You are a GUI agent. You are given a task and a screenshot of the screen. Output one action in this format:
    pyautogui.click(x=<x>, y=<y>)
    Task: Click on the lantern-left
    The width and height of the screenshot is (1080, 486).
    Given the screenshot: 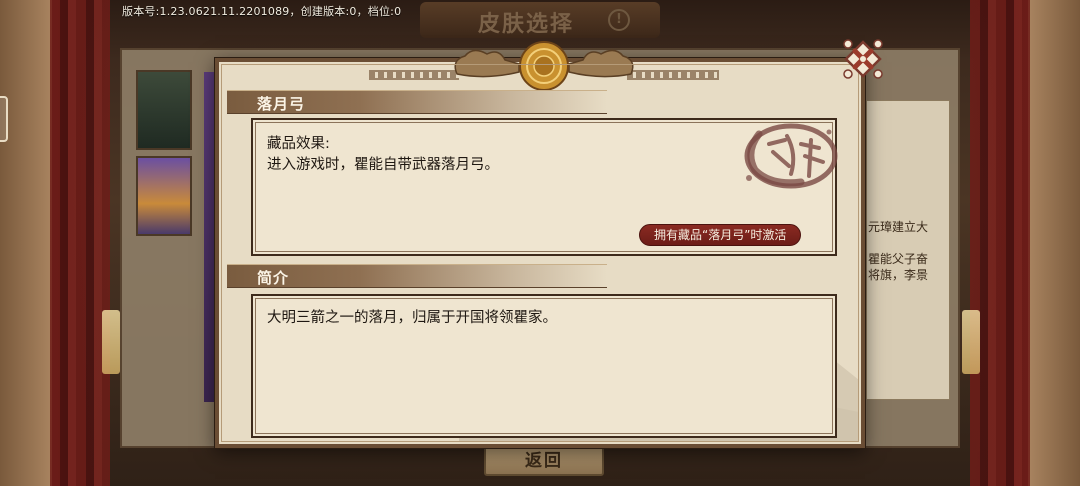 What is the action you would take?
    pyautogui.click(x=111, y=342)
    